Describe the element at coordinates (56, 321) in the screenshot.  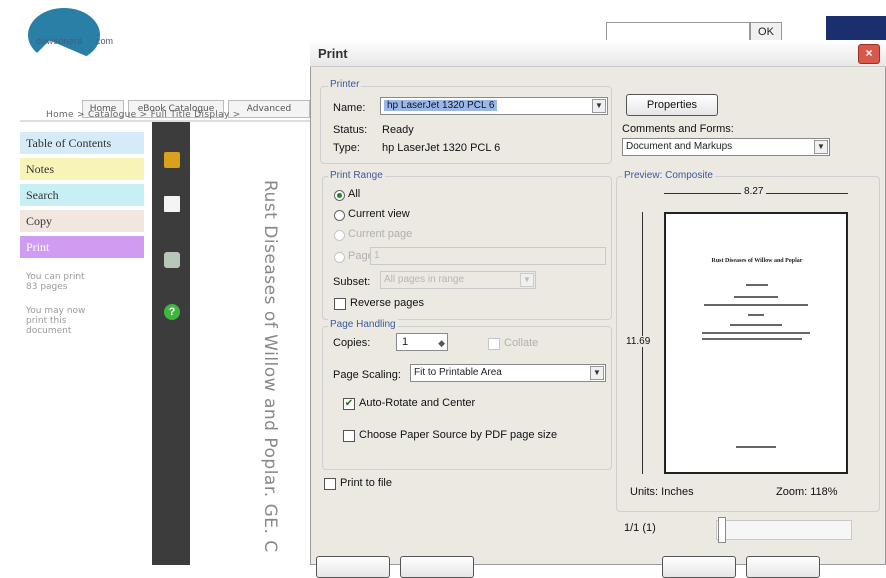
I see `print-allowed-note: You may now print this document` at that location.